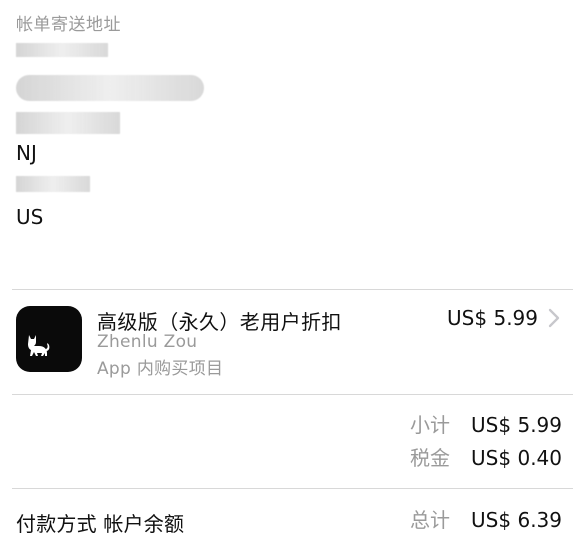  Describe the element at coordinates (554, 318) in the screenshot. I see `chevron-right-icon` at that location.